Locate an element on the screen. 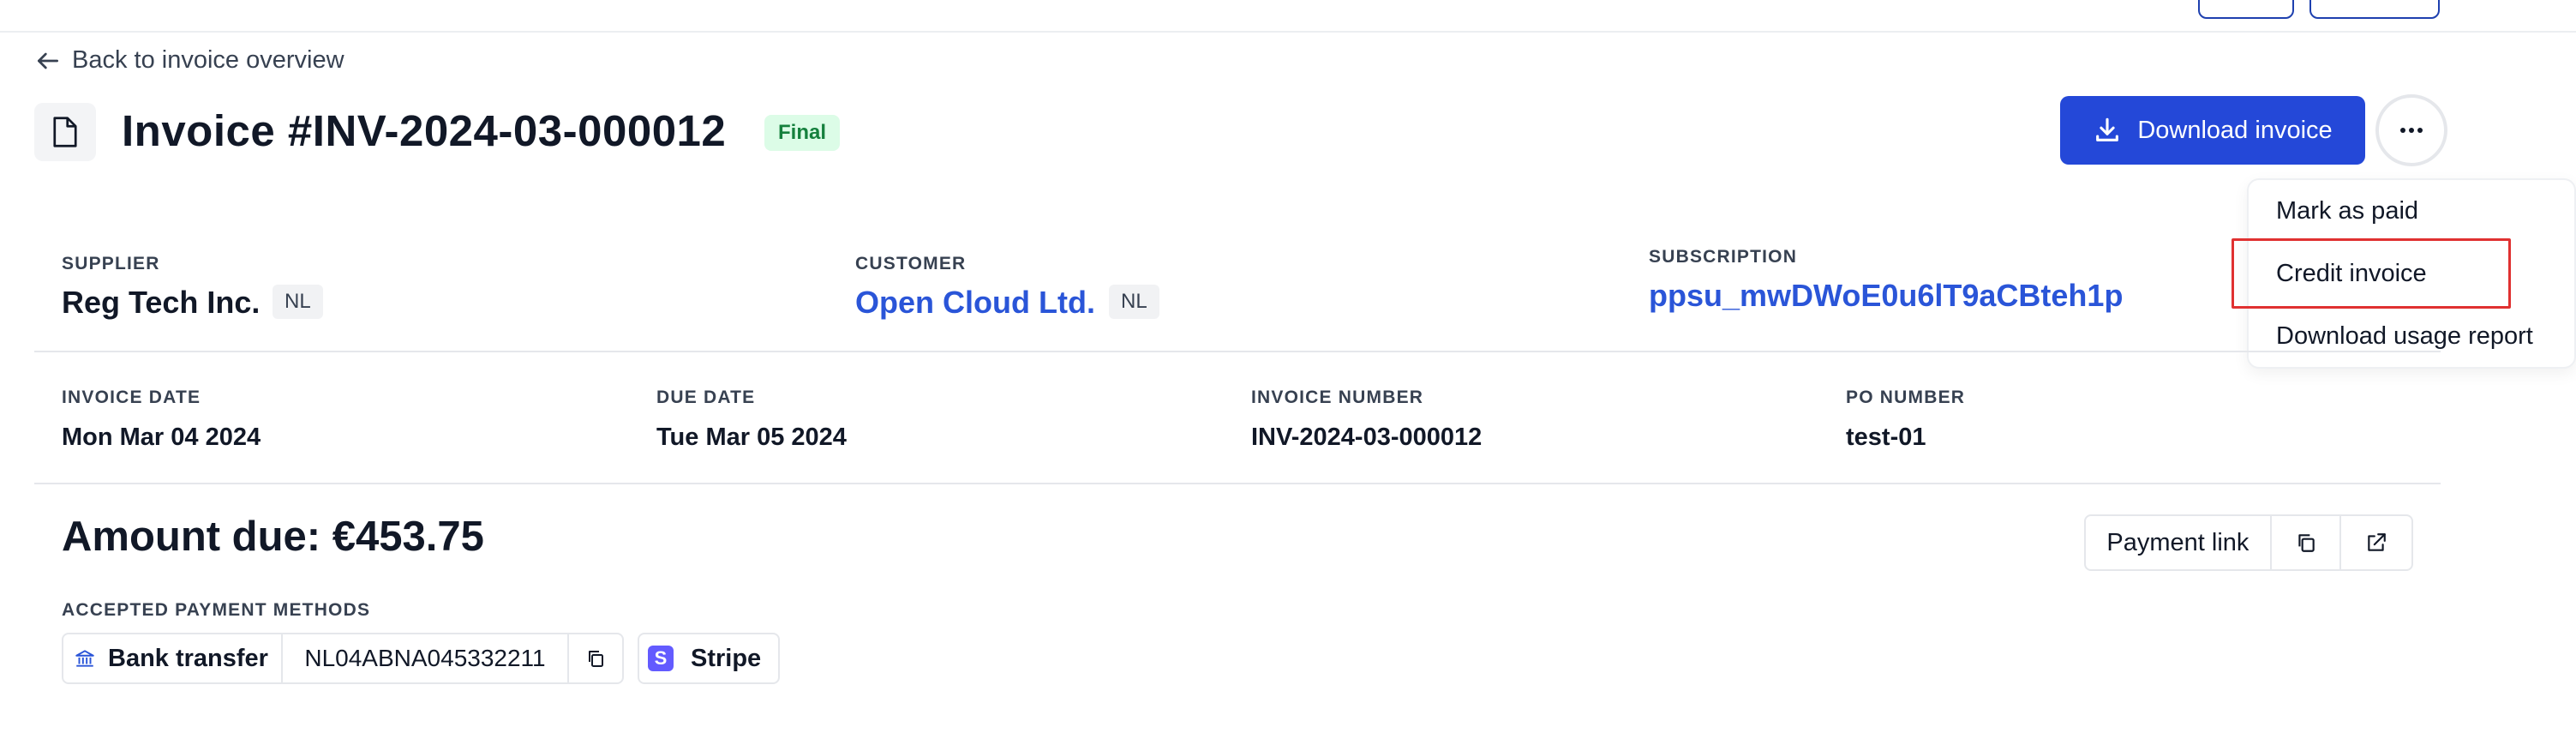 This screenshot has height=751, width=2576. download-icon is located at coordinates (2107, 129).